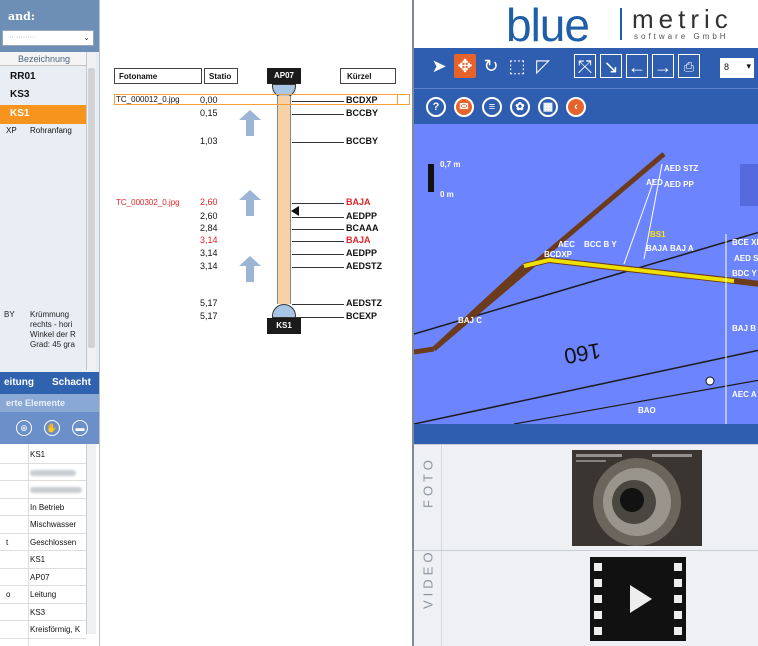 The image size is (758, 646). Describe the element at coordinates (23, 76) in the screenshot. I see `tree-item-label: RR01` at that location.